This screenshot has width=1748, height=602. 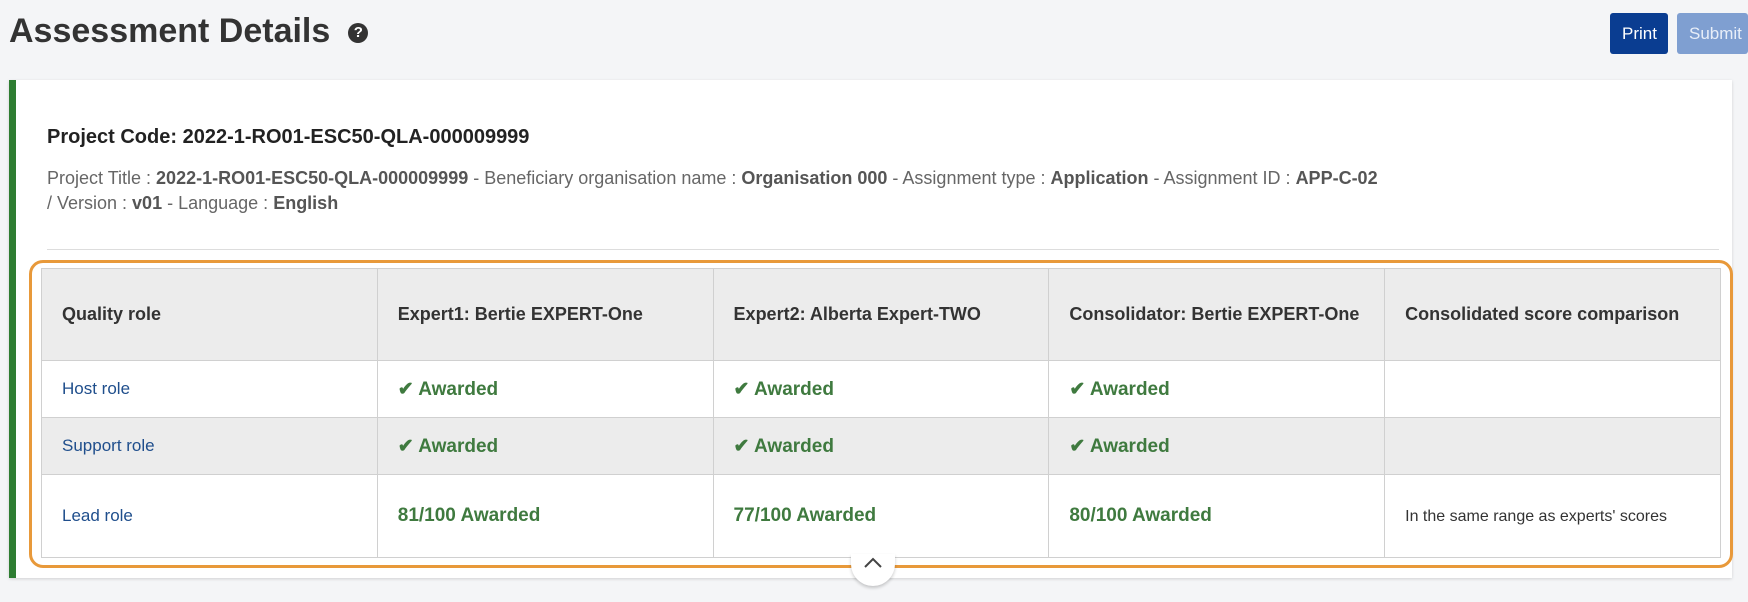 What do you see at coordinates (969, 178) in the screenshot?
I see `type-label: - Assignment type :` at bounding box center [969, 178].